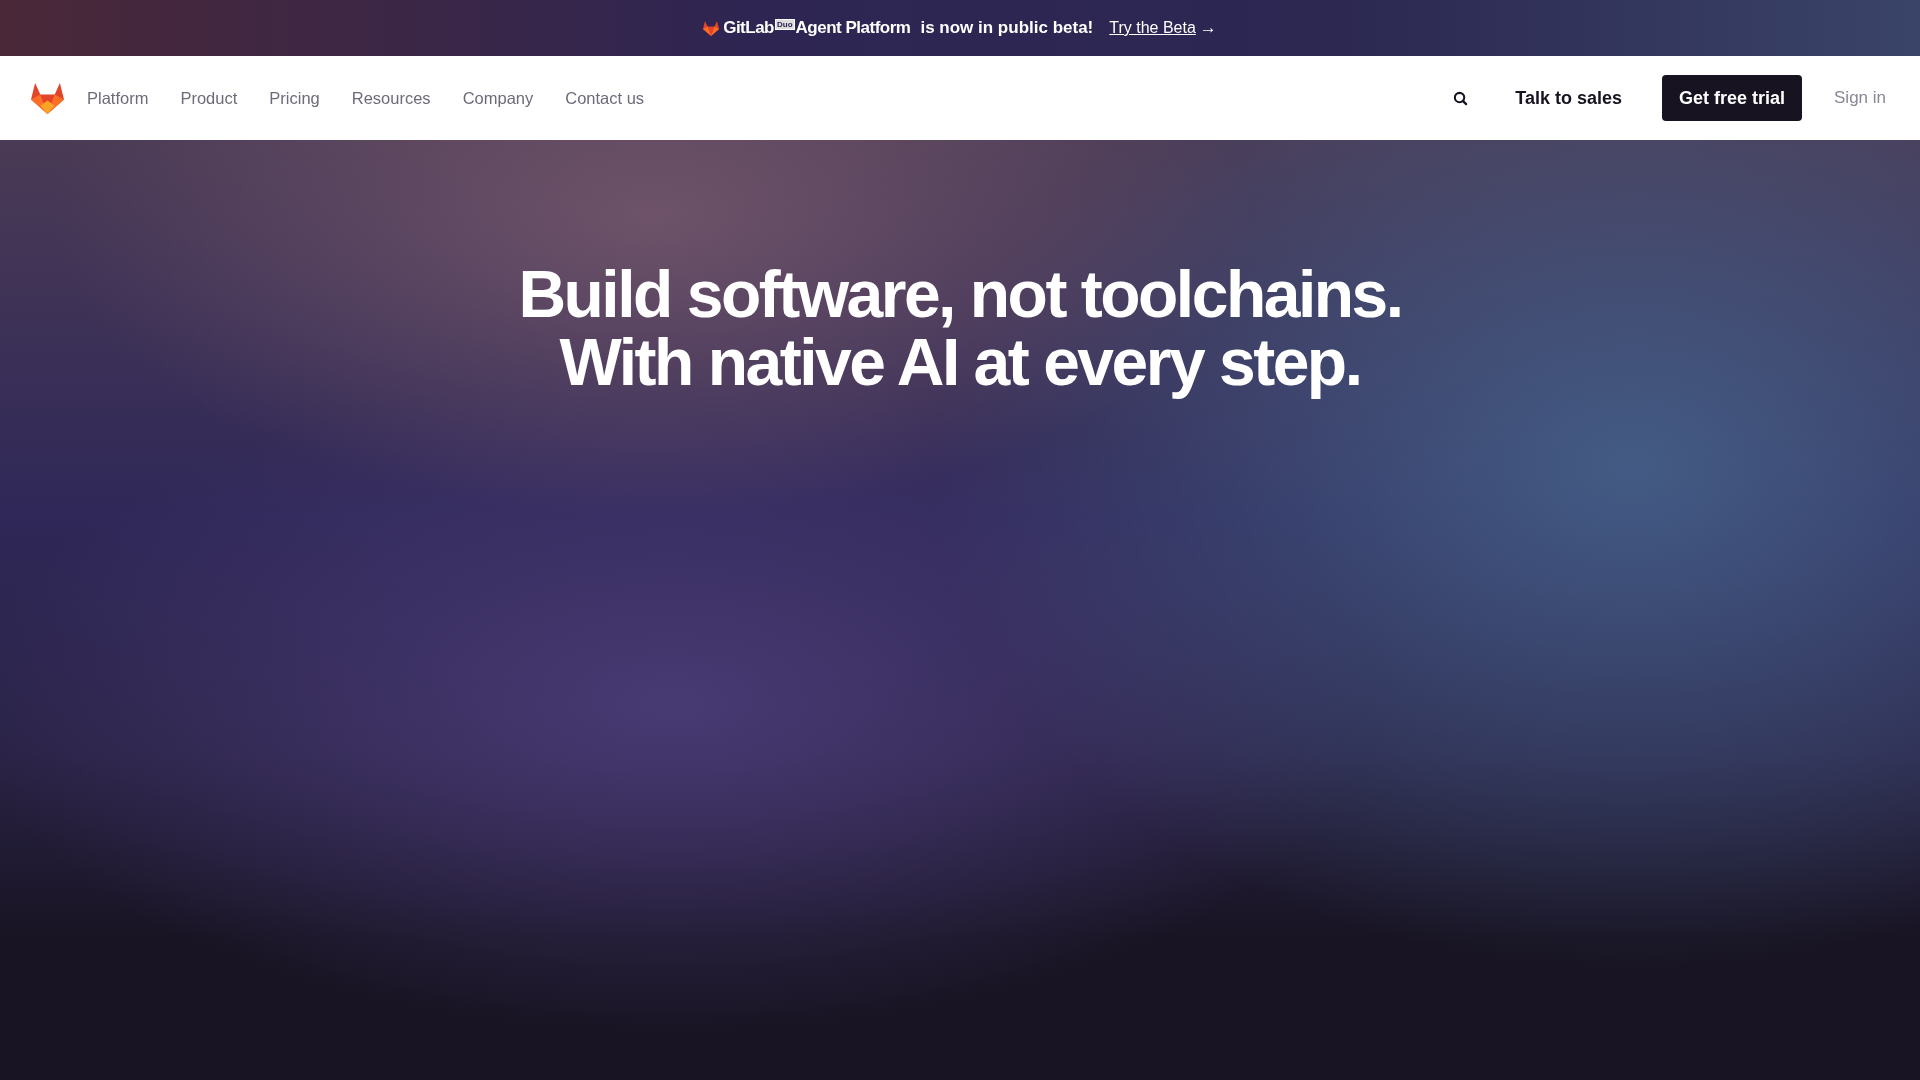  What do you see at coordinates (209, 98) in the screenshot?
I see `nav-link: Product` at bounding box center [209, 98].